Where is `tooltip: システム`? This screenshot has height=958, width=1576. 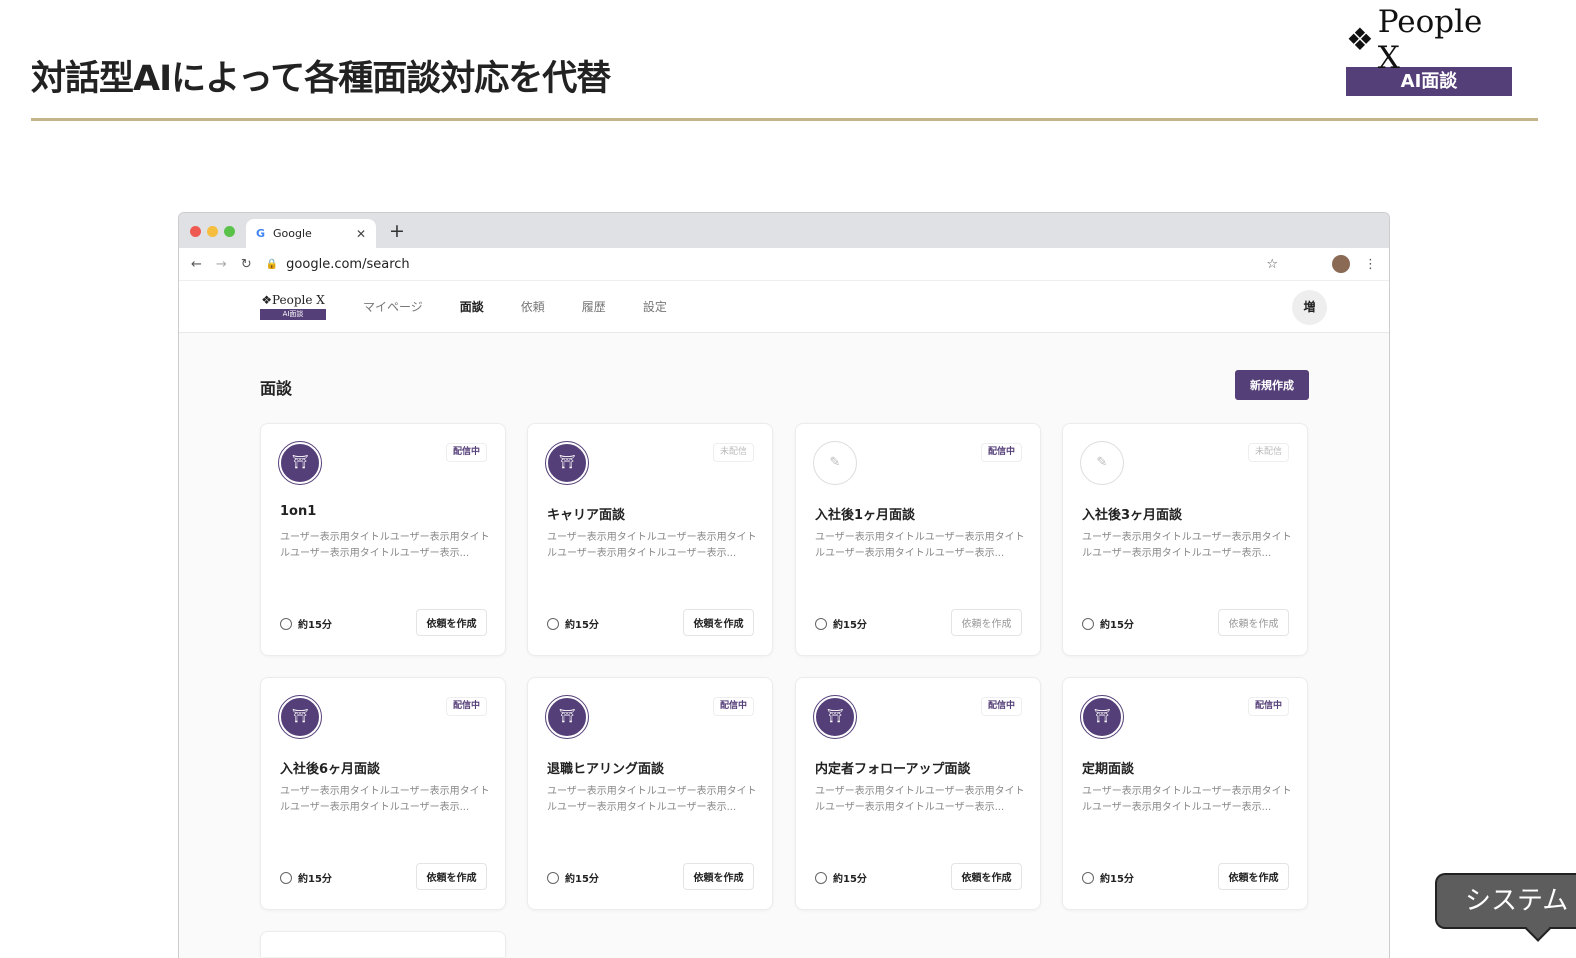 tooltip: システム is located at coordinates (1505, 901).